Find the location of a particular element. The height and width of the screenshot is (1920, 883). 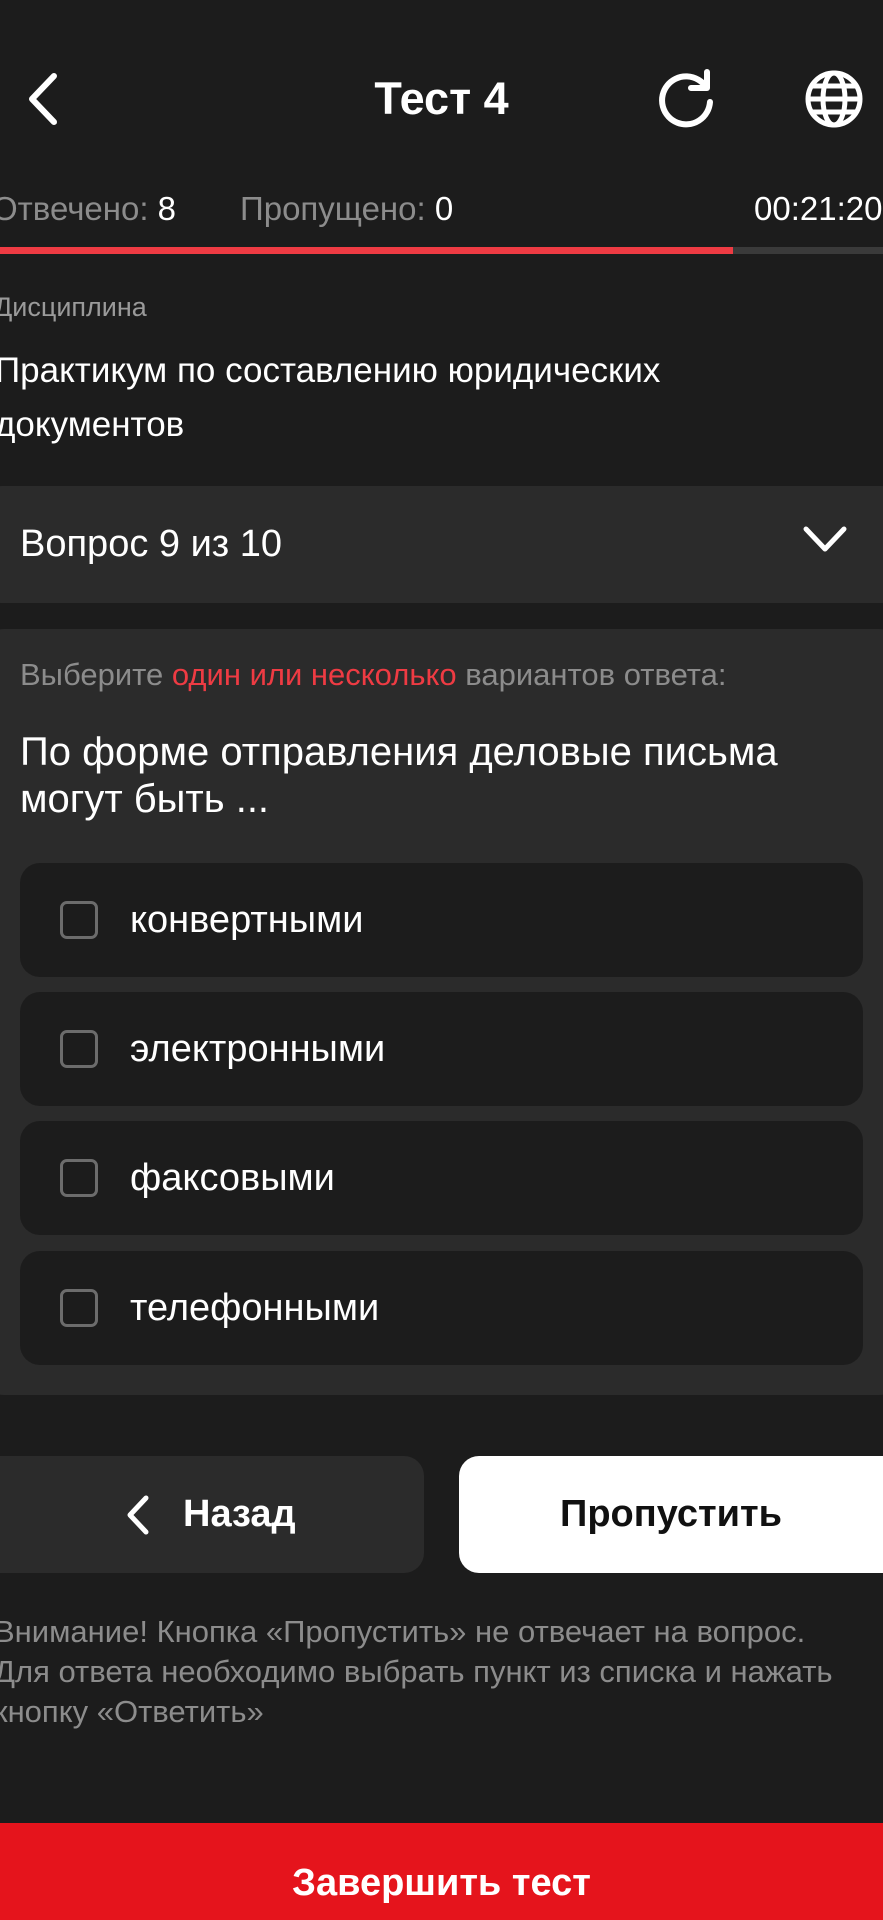

option-label: конвертными is located at coordinates (247, 920).